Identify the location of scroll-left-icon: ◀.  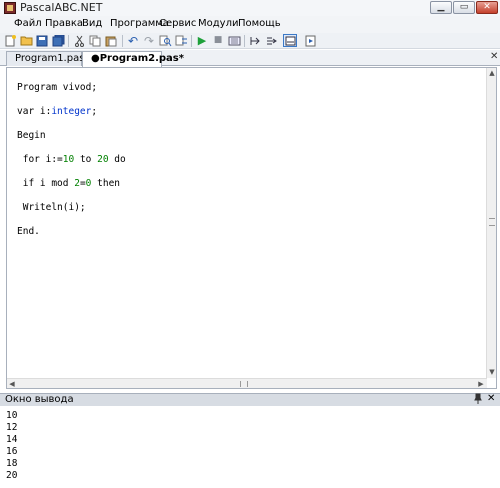
(12, 384).